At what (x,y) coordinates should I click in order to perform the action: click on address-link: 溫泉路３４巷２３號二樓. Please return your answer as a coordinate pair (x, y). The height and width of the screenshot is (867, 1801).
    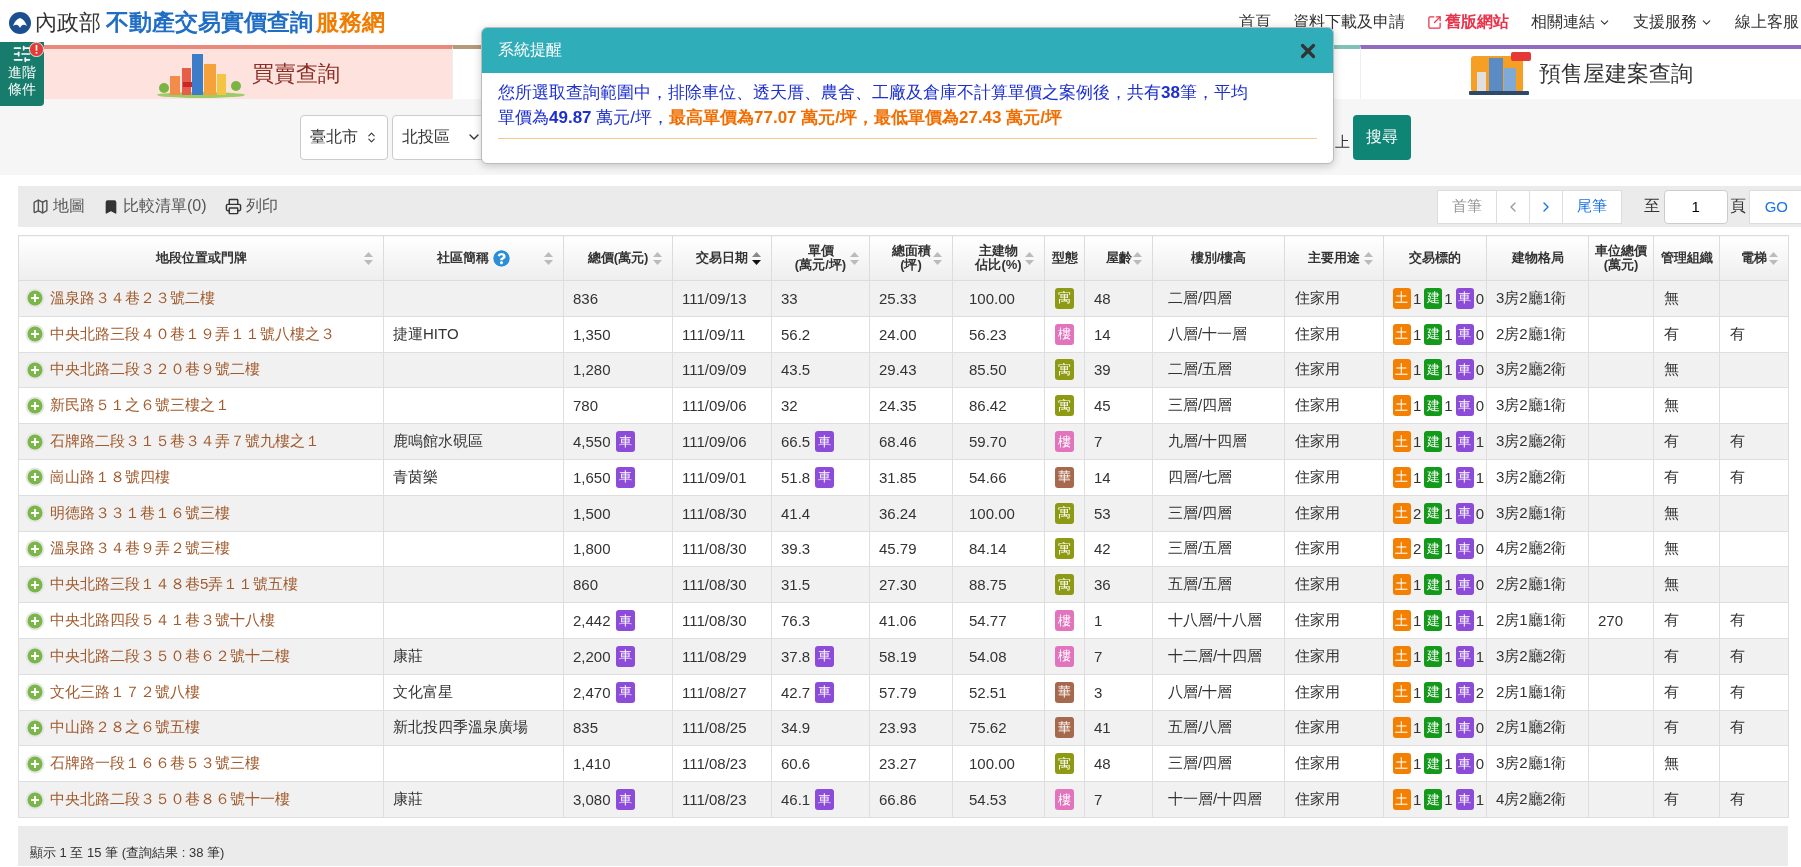
    Looking at the image, I should click on (132, 298).